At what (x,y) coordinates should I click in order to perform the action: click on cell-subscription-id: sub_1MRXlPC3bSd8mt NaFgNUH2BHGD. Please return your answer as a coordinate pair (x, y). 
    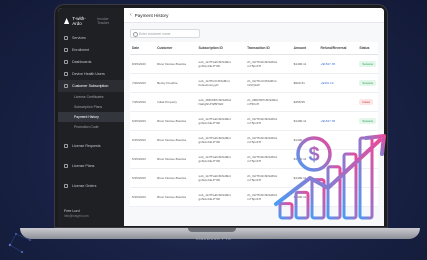
    Looking at the image, I should click on (221, 102).